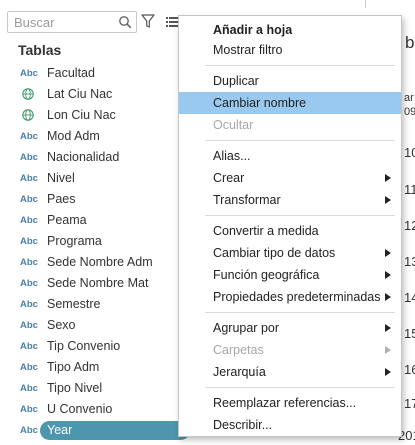 This screenshot has width=415, height=445. What do you see at coordinates (290, 178) in the screenshot?
I see `menu-item-create: Crear` at bounding box center [290, 178].